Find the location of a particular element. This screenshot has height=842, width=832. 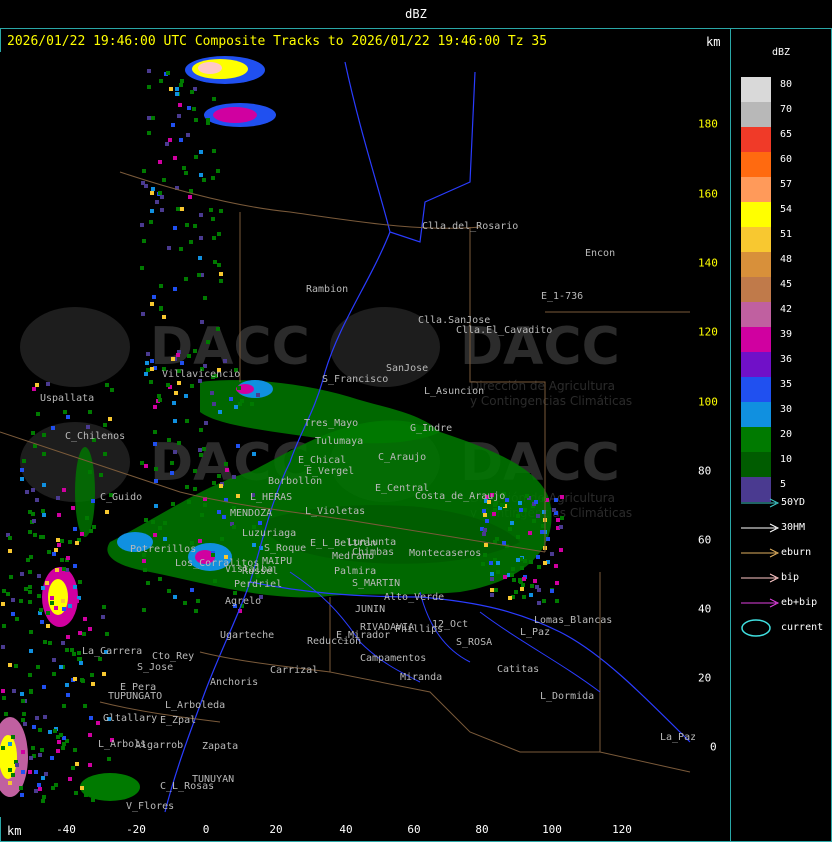

place-label: Potrerillos is located at coordinates (163, 549).